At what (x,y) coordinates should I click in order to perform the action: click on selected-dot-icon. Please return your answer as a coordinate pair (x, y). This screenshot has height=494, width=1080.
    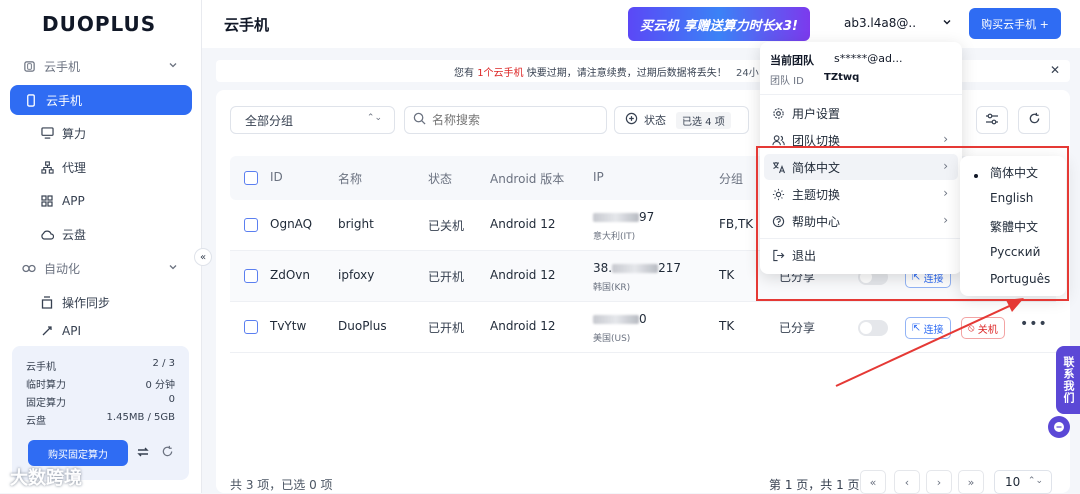
    Looking at the image, I should click on (976, 176).